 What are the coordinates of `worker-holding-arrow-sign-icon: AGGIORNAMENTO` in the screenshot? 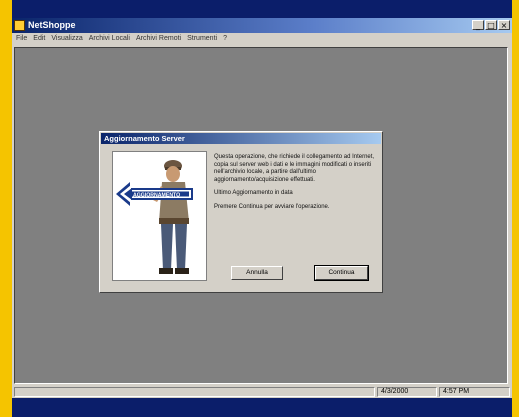 It's located at (154, 217).